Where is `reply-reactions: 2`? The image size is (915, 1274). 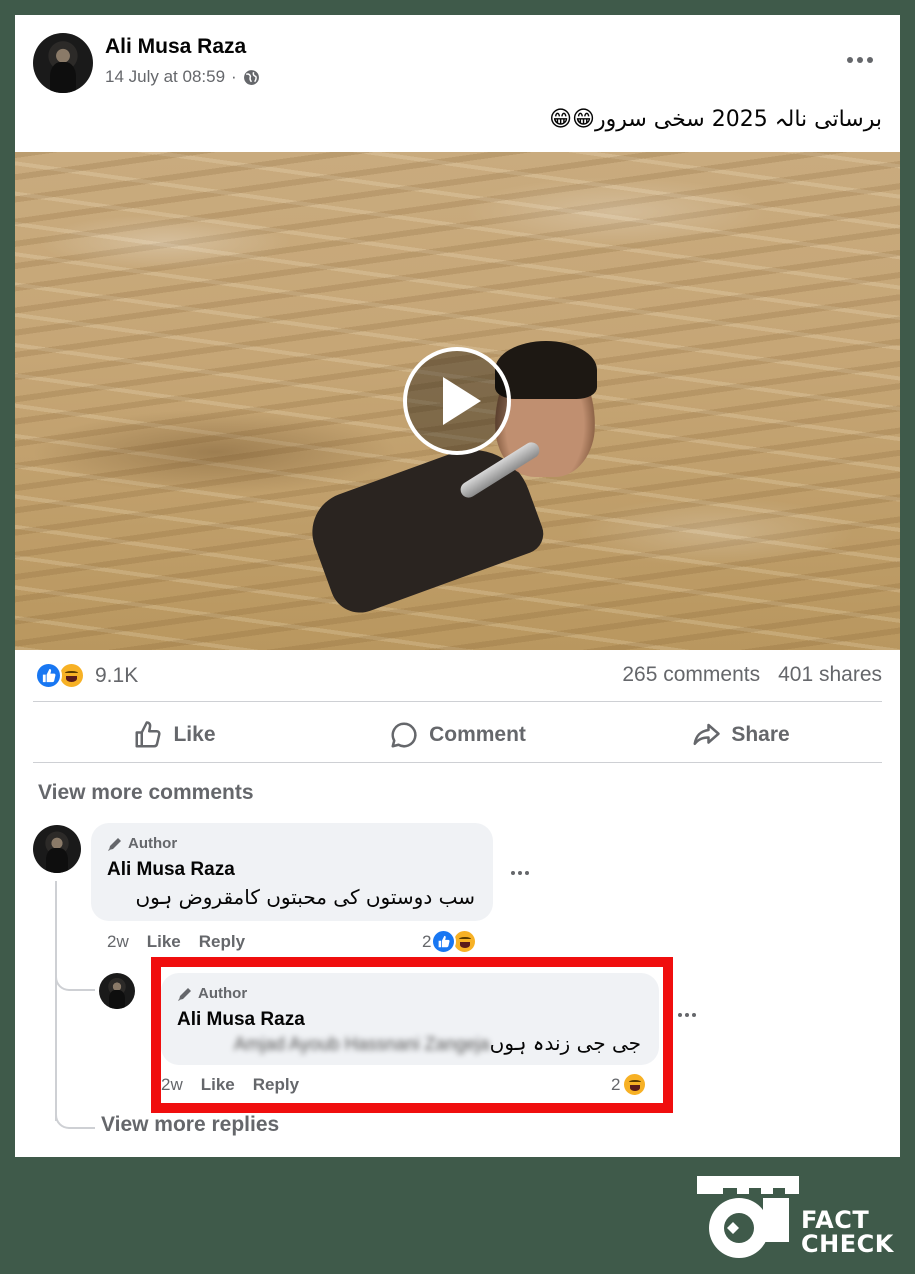
reply-reactions: 2 is located at coordinates (629, 1084).